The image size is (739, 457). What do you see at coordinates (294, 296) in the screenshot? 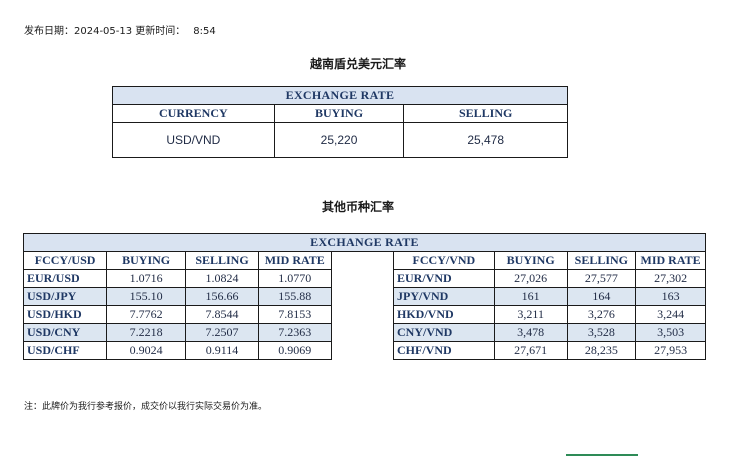
I see `left-mid: 155.88` at bounding box center [294, 296].